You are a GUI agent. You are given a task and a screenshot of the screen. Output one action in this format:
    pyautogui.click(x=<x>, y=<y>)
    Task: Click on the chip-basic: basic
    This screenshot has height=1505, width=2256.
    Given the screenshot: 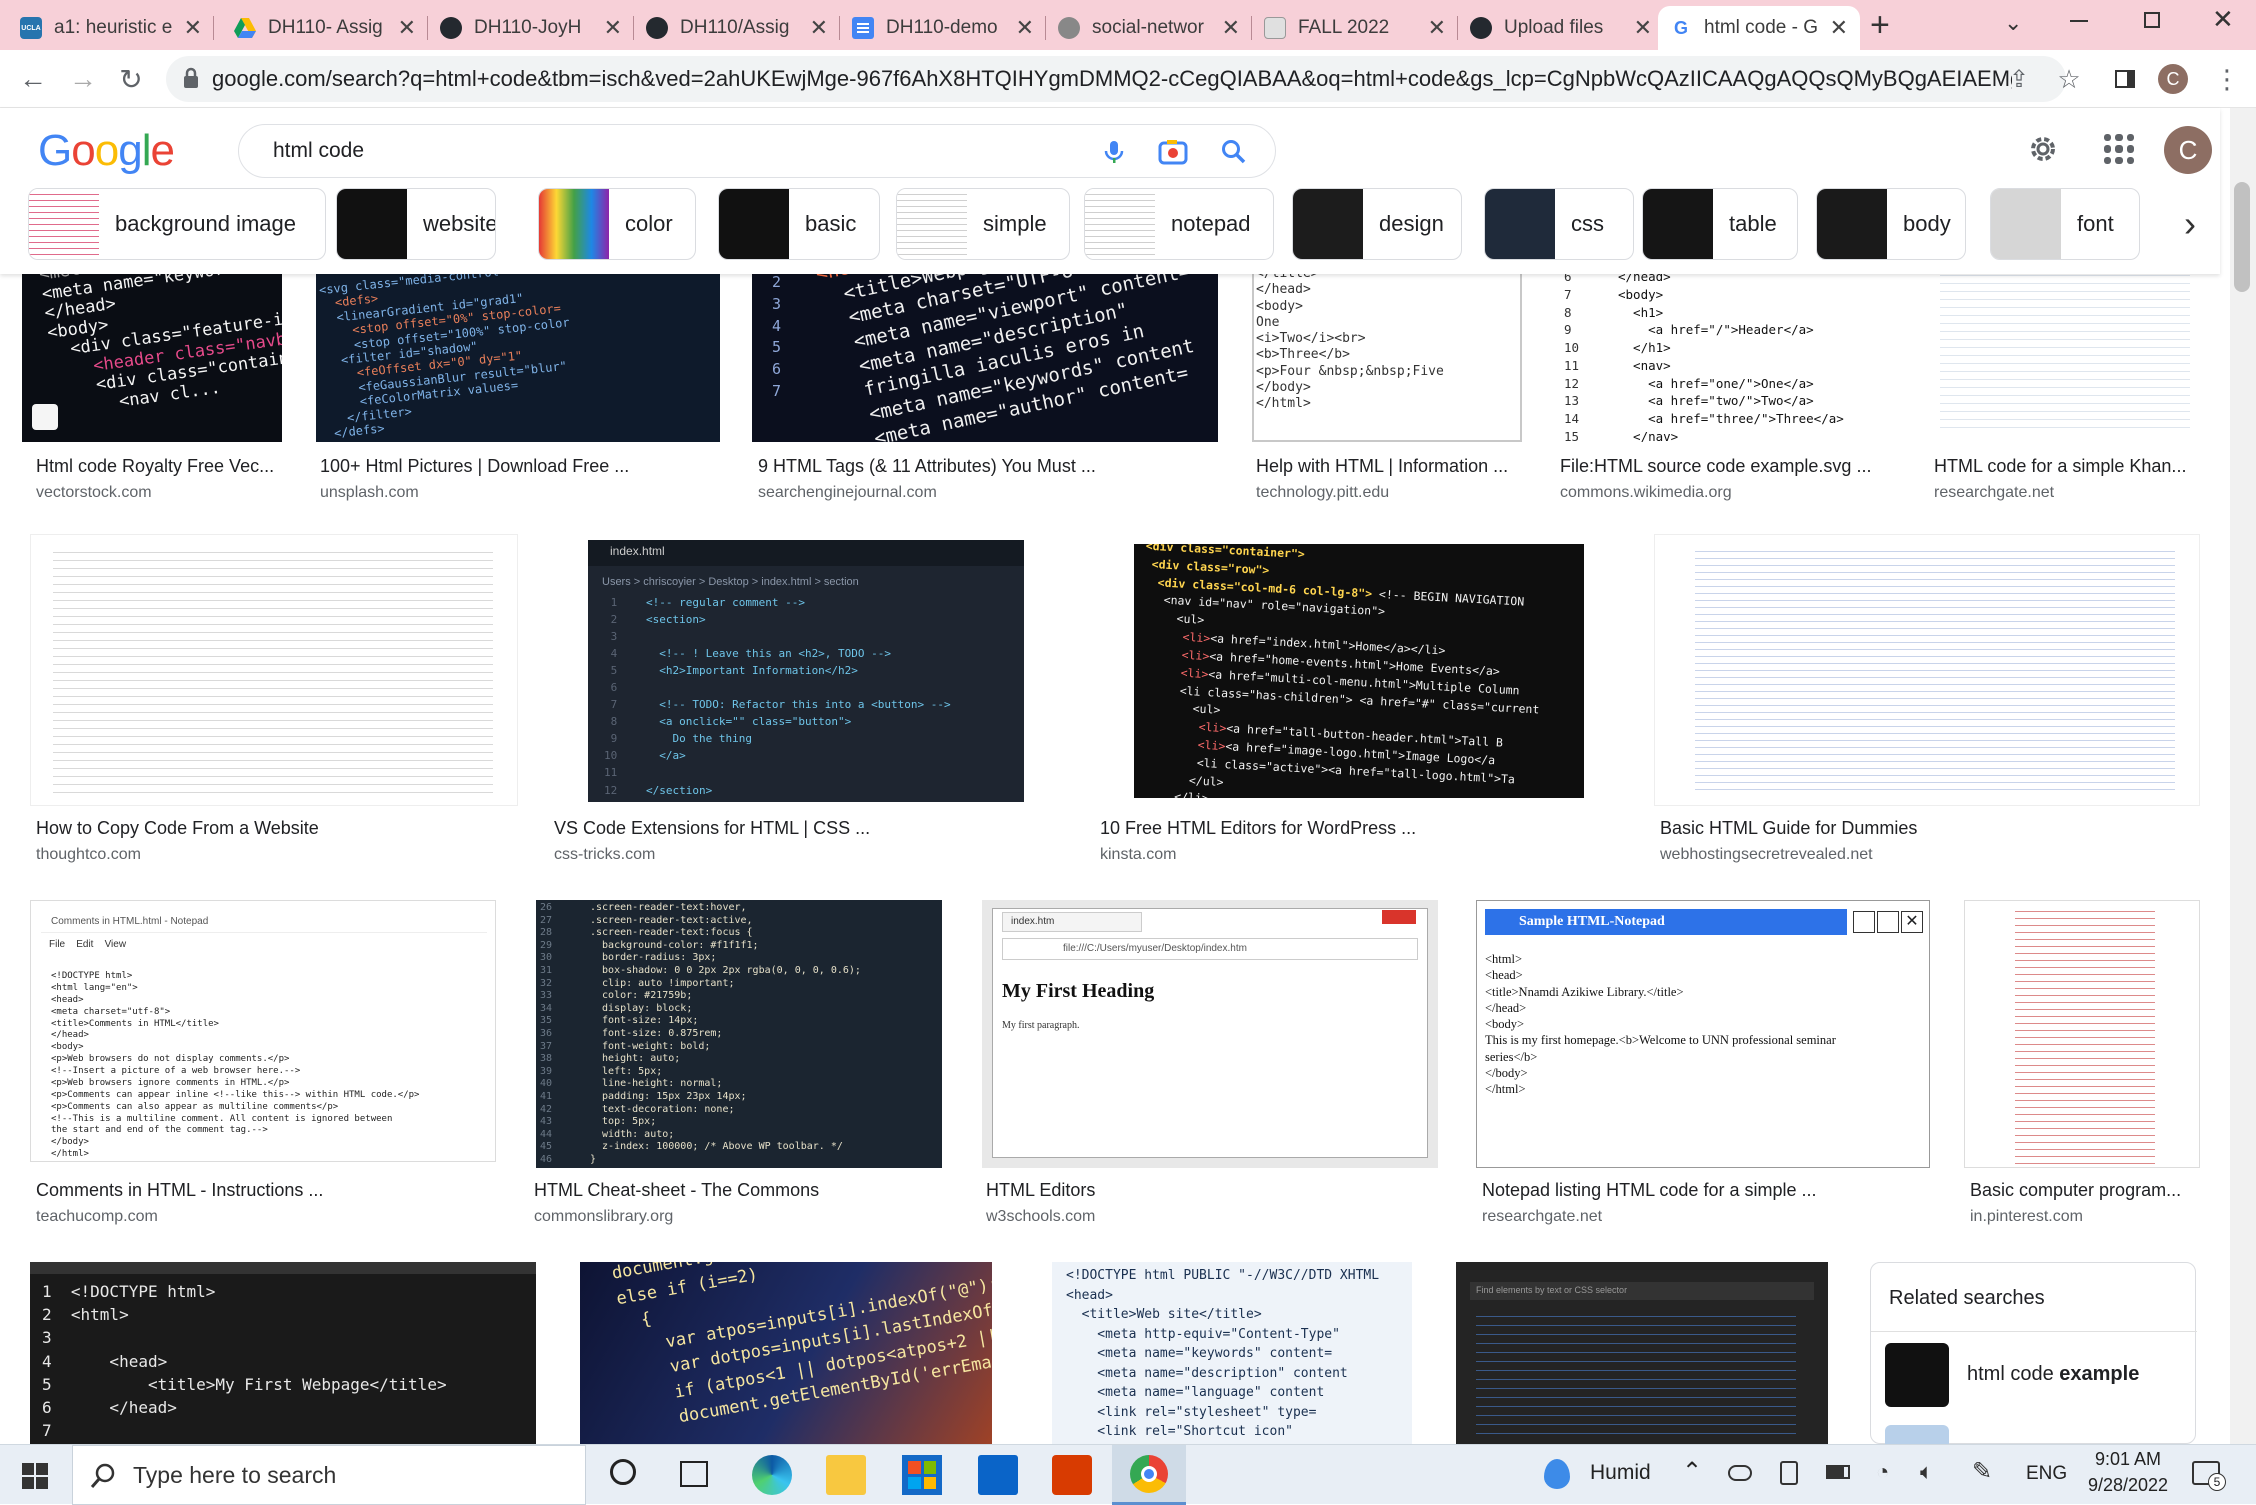 What is the action you would take?
    pyautogui.click(x=799, y=224)
    